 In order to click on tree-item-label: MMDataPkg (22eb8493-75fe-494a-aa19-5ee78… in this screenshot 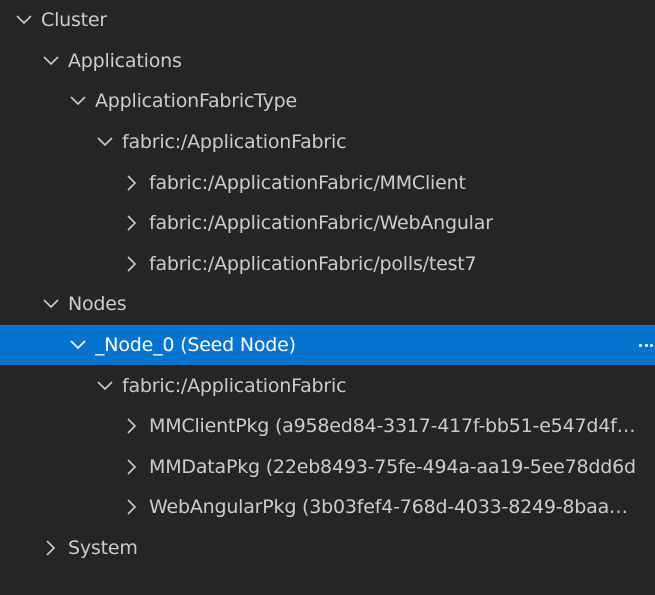, I will do `click(392, 466)`.